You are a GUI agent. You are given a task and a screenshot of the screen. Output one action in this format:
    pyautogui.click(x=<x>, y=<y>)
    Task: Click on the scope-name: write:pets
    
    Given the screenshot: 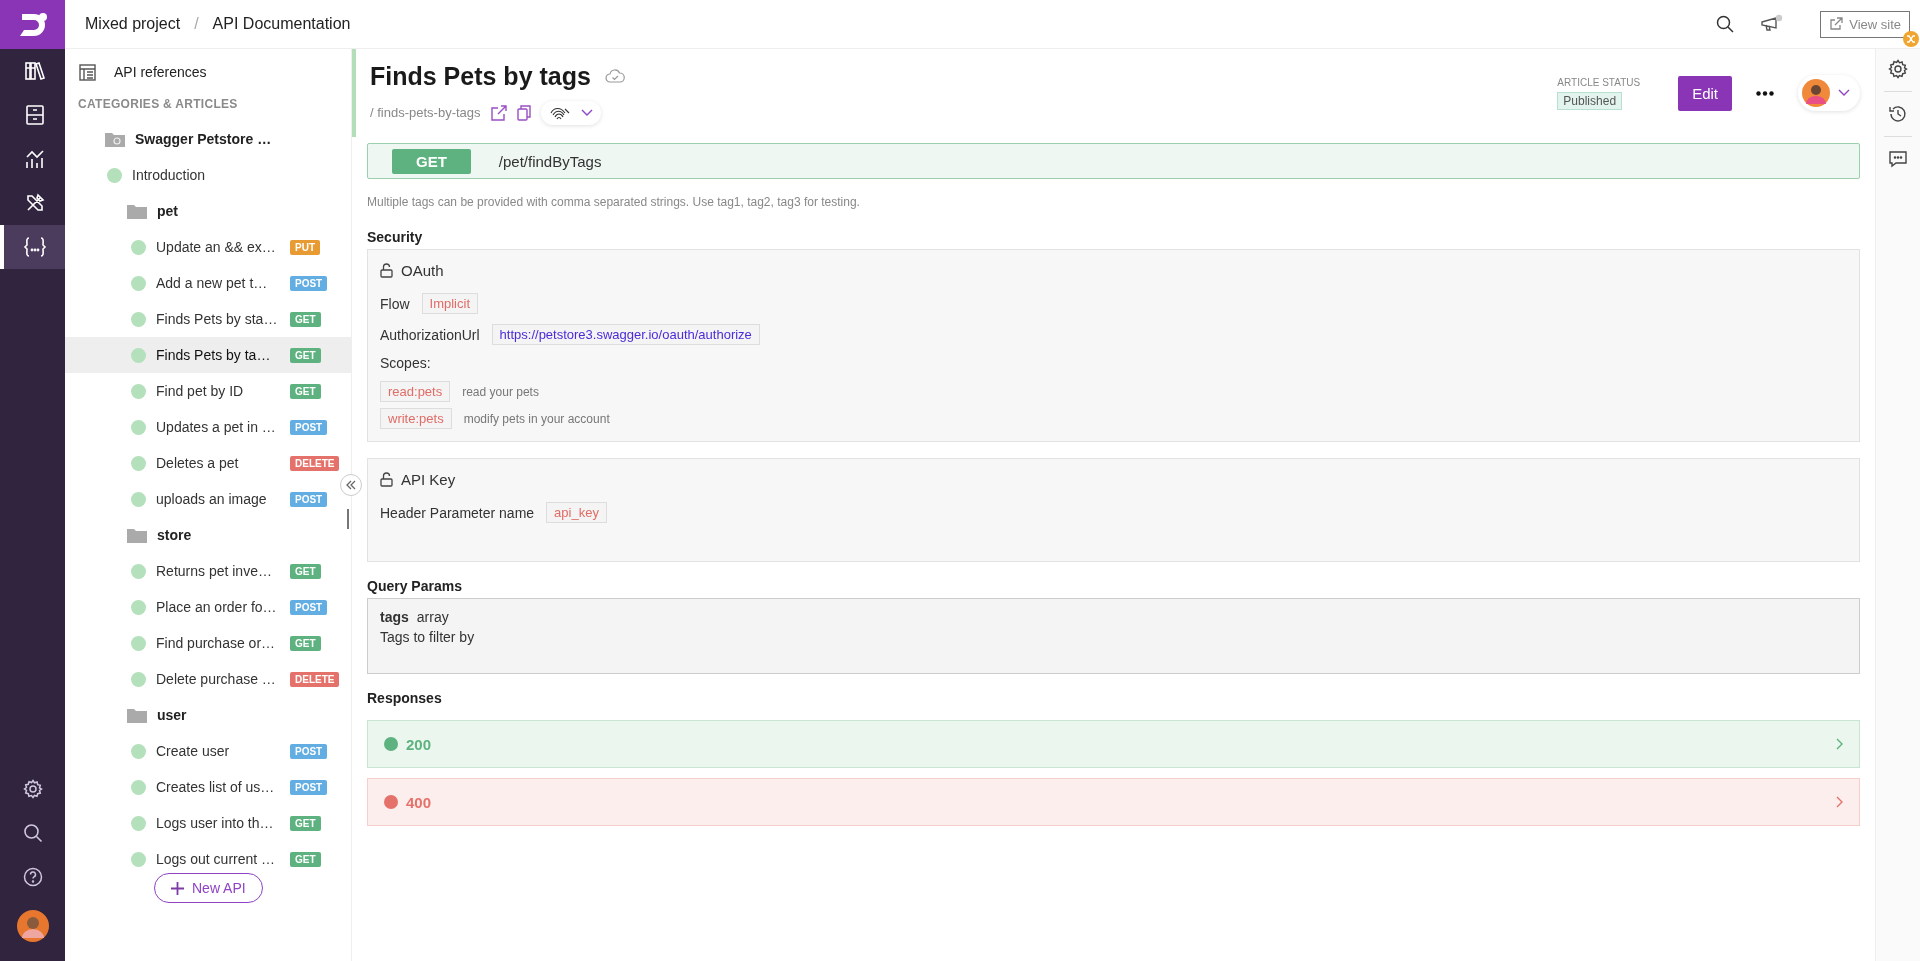 What is the action you would take?
    pyautogui.click(x=416, y=418)
    